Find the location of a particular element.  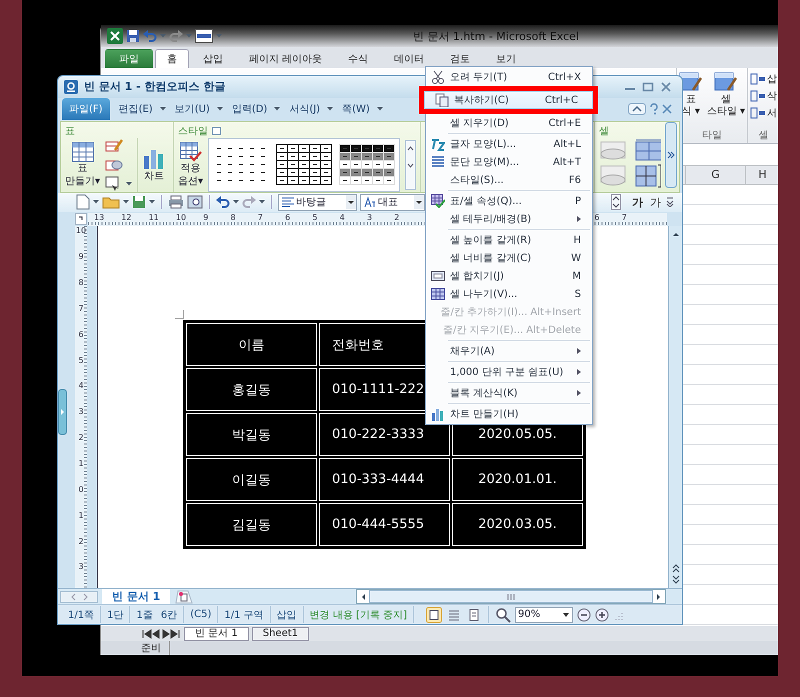

collapse-ribbon-icon is located at coordinates (637, 109).